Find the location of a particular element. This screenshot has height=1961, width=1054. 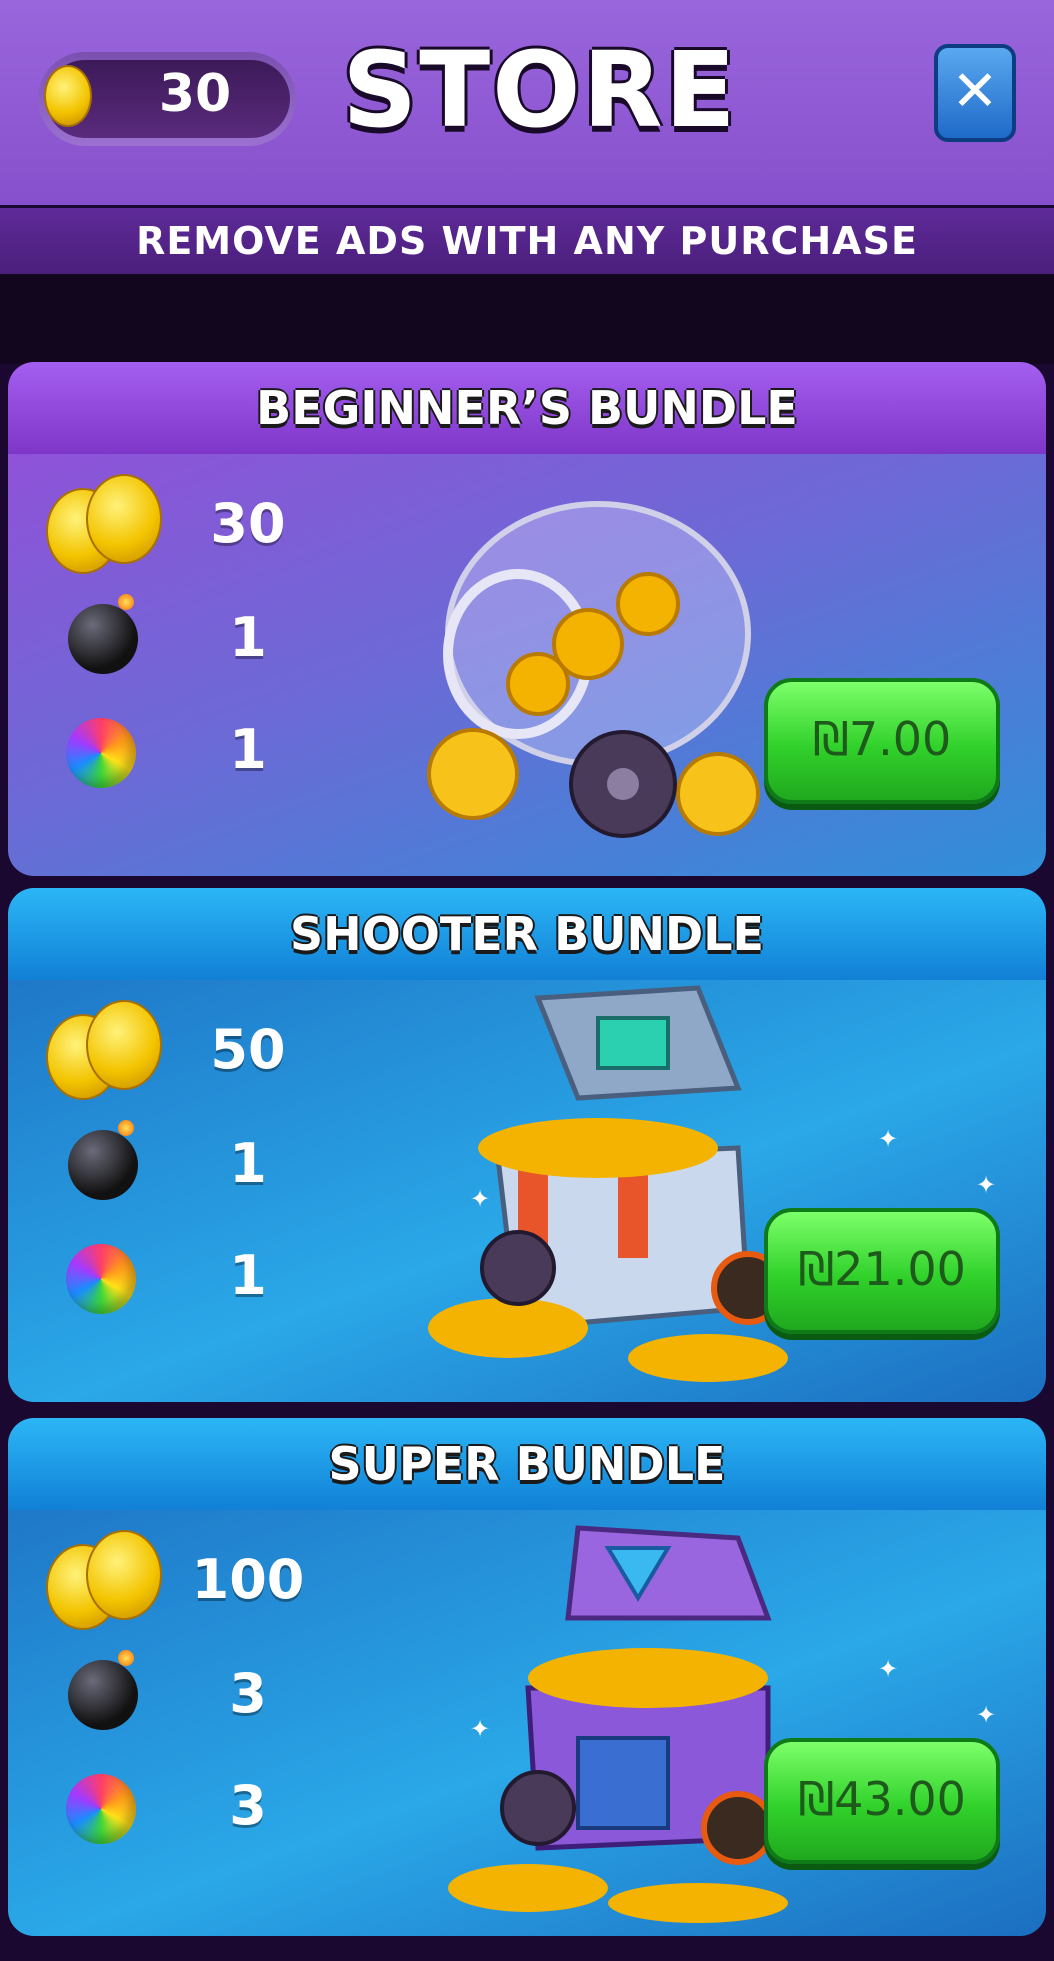

bundle-coins-row: 100 is located at coordinates (178, 1580).